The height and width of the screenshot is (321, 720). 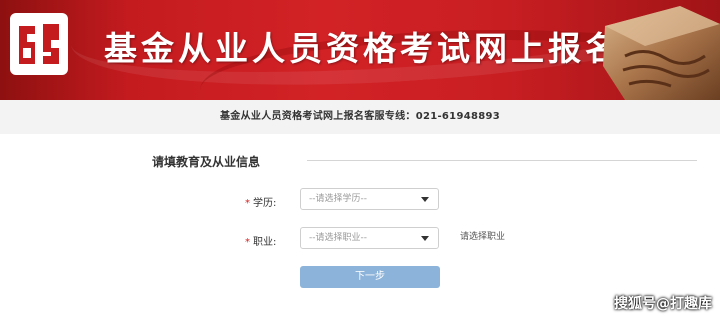 I want to click on occupation-label-text: 职业:, so click(x=265, y=242).